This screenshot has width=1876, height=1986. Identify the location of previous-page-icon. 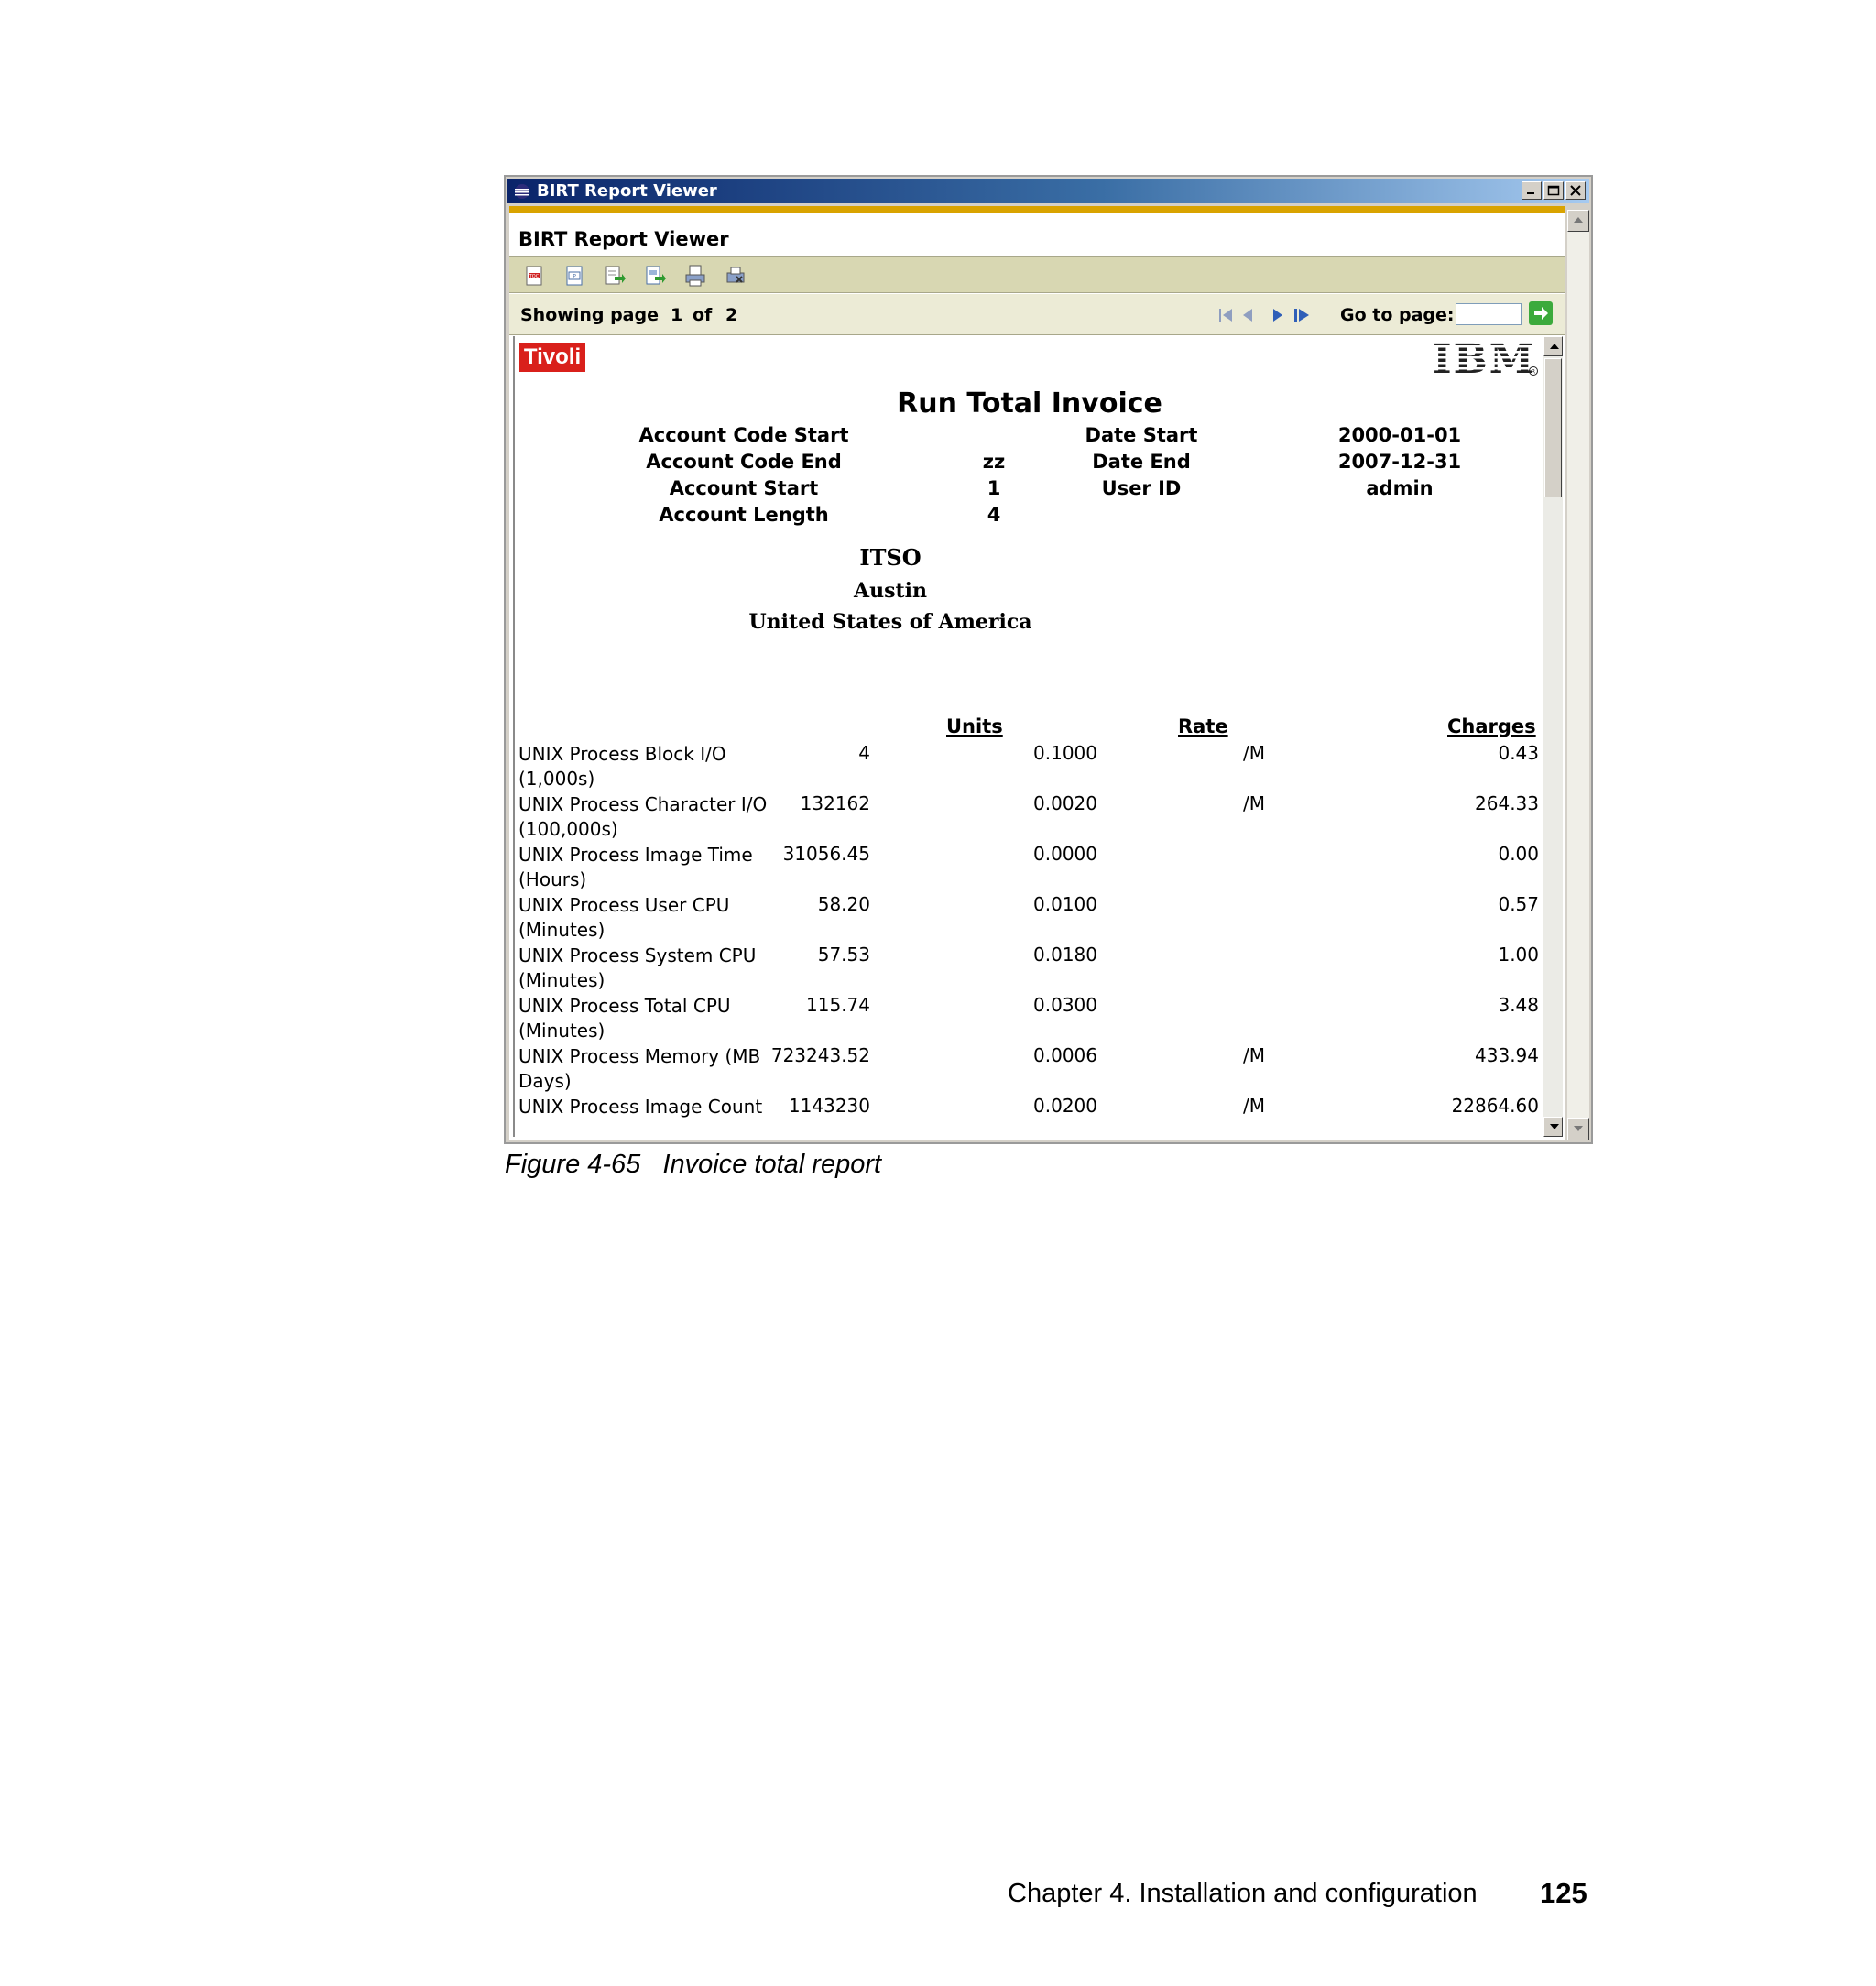
(1249, 315).